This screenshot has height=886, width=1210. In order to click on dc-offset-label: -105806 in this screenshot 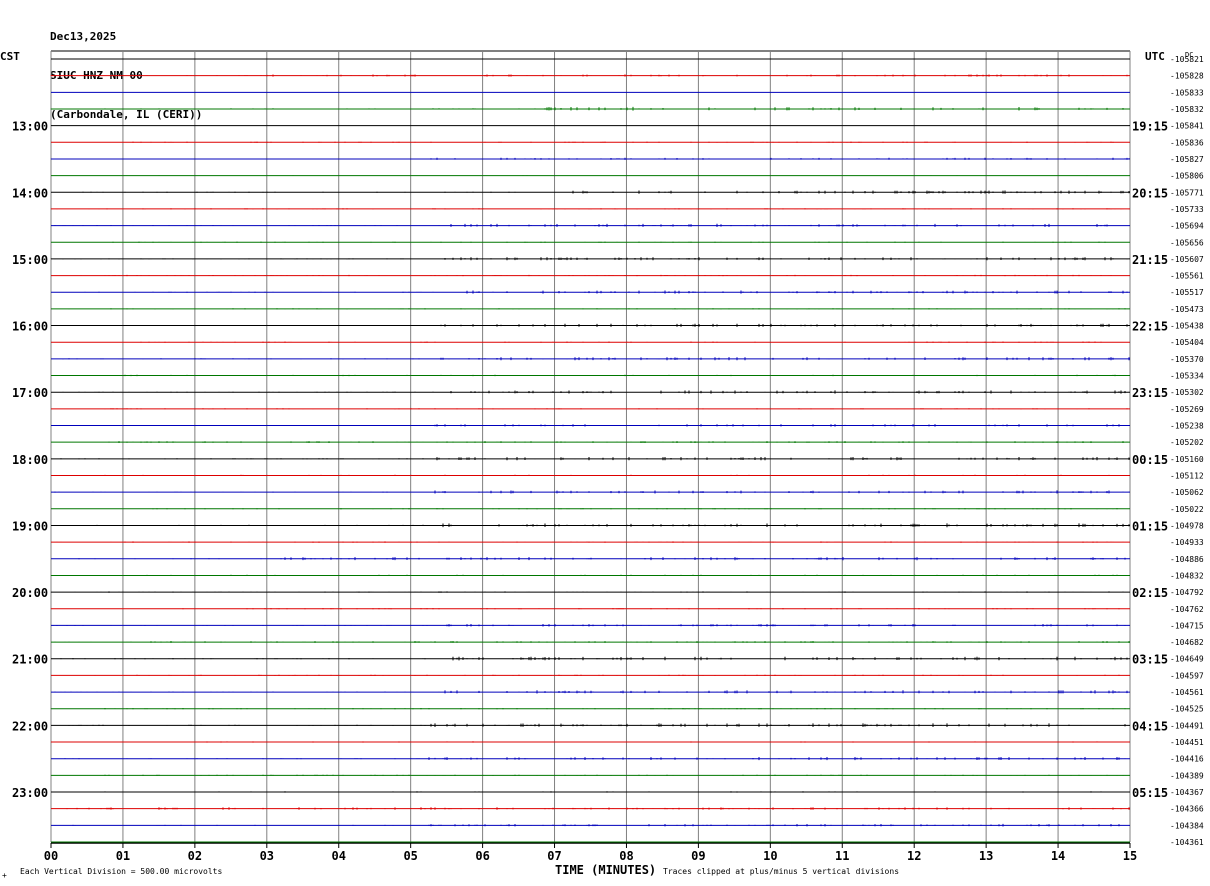, I will do `click(1187, 176)`.